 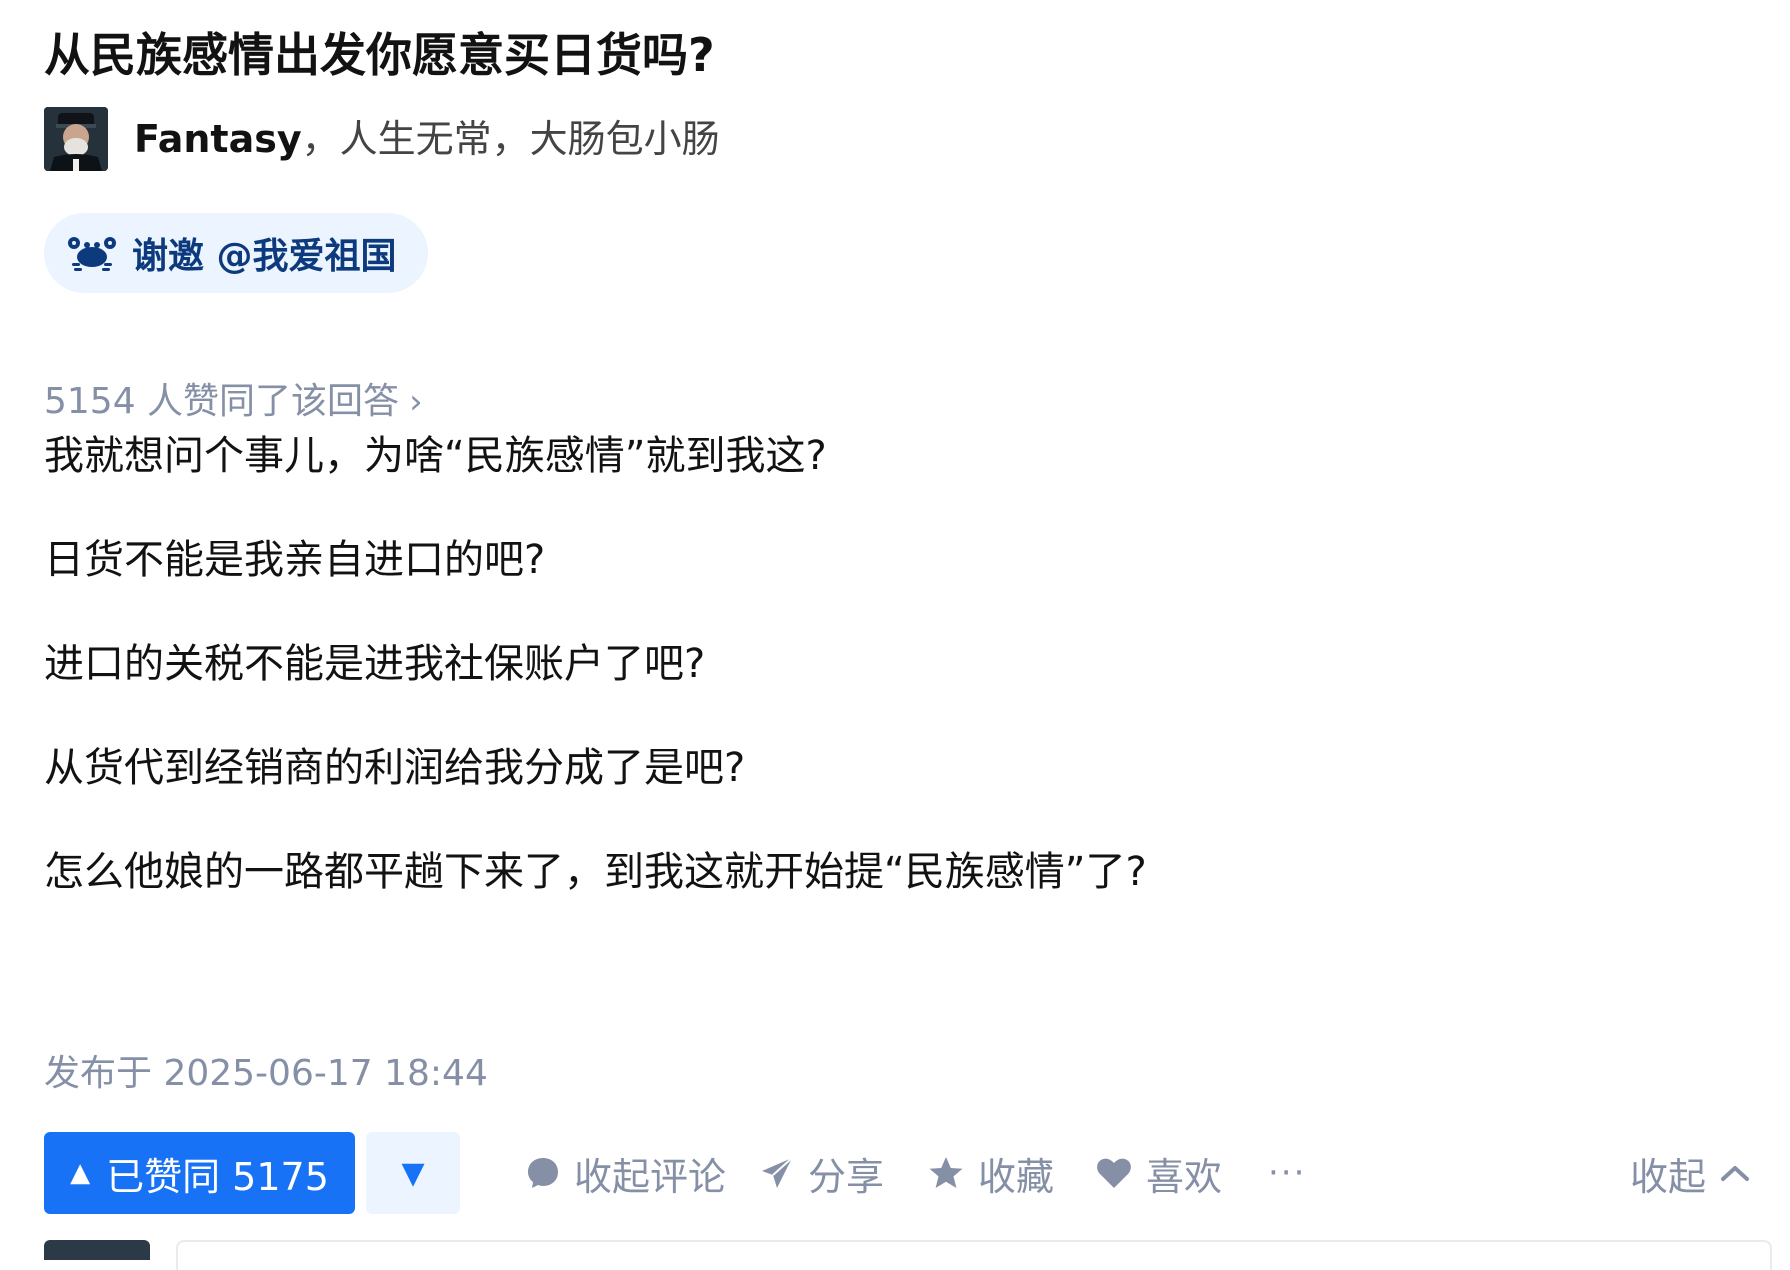 I want to click on person-avatar-icon, so click(x=76, y=139).